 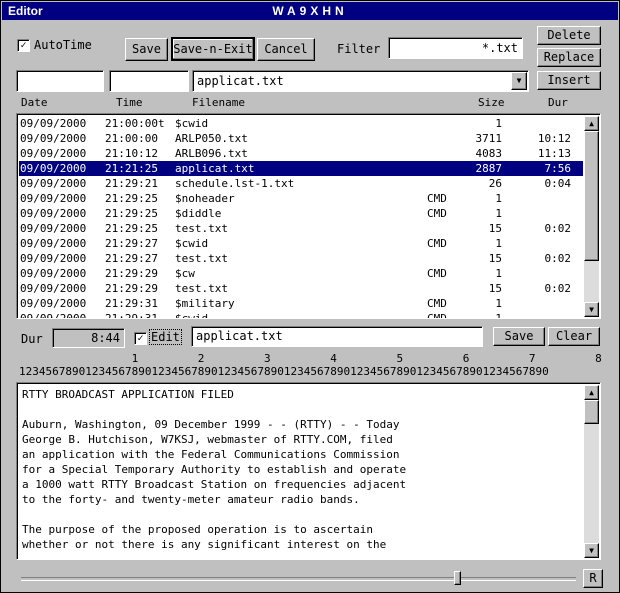 I want to click on file-row: 09/09/2000 21:29:25 $diddle CMD 1, so click(x=301, y=213).